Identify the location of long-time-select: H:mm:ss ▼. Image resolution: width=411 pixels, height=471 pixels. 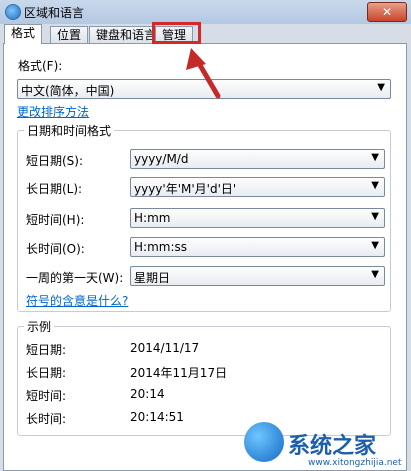
(257, 247).